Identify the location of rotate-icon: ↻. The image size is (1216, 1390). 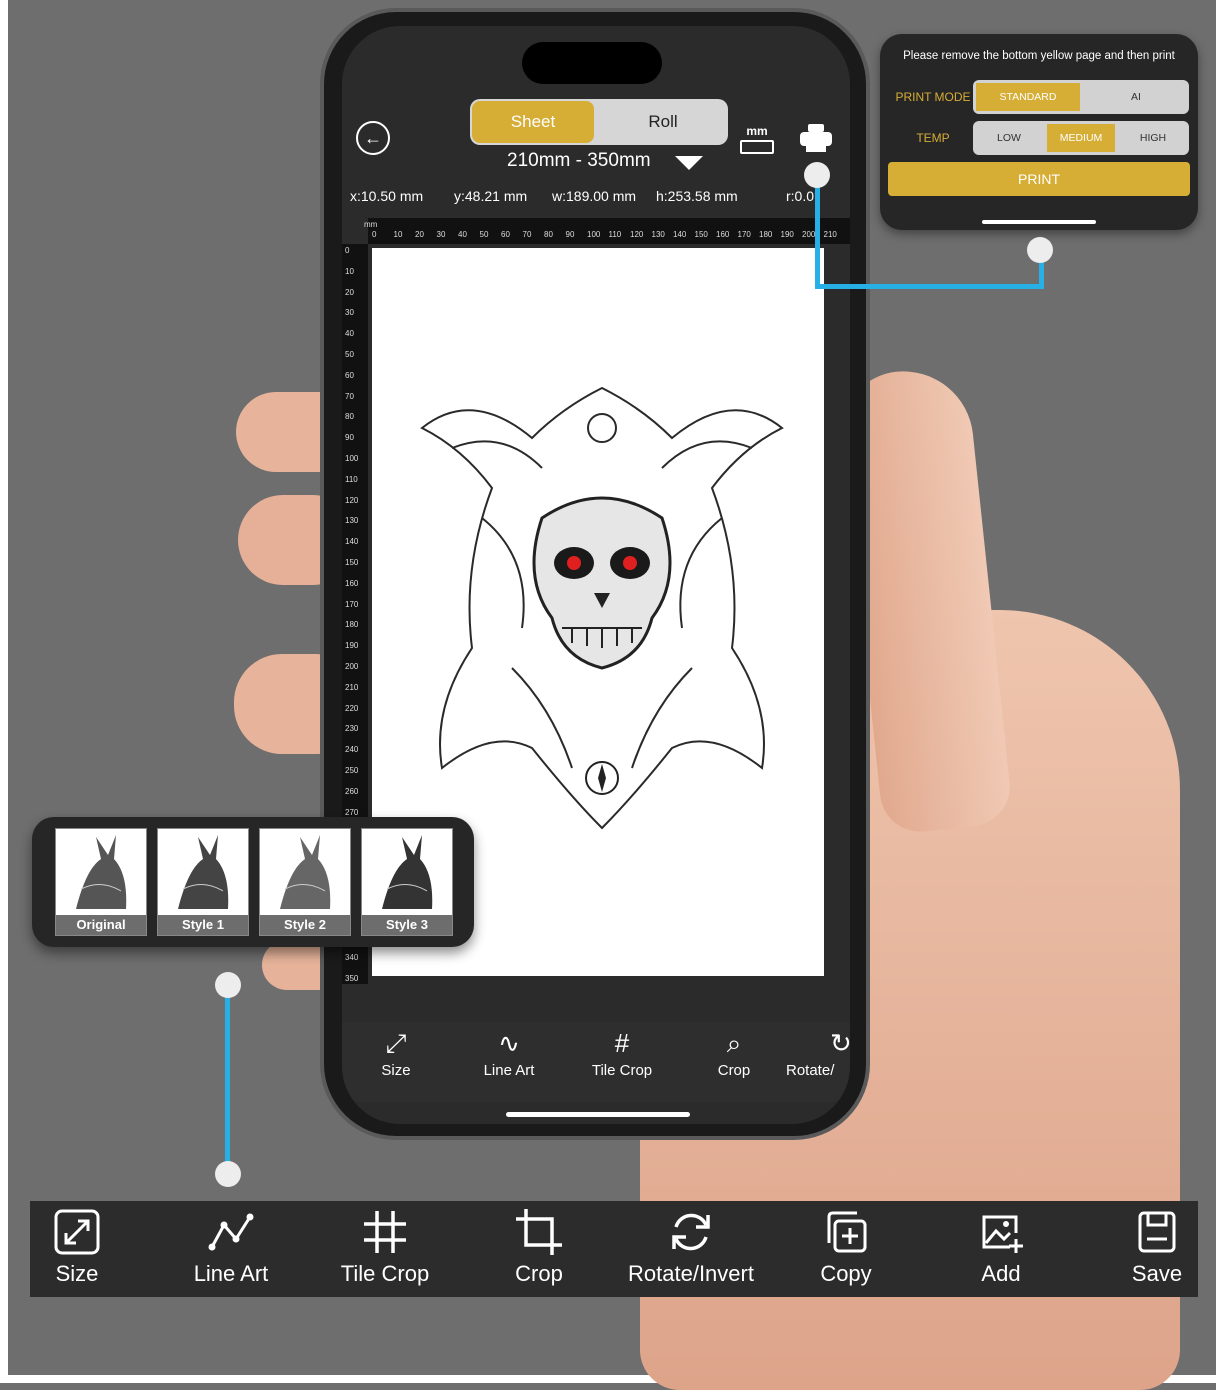
(840, 1043).